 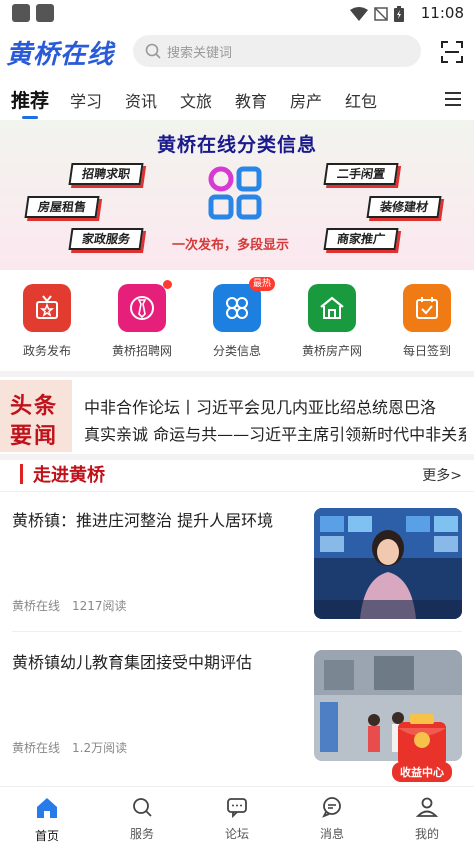 I want to click on banner-title: 黄桥在线分类信息, so click(x=236, y=145).